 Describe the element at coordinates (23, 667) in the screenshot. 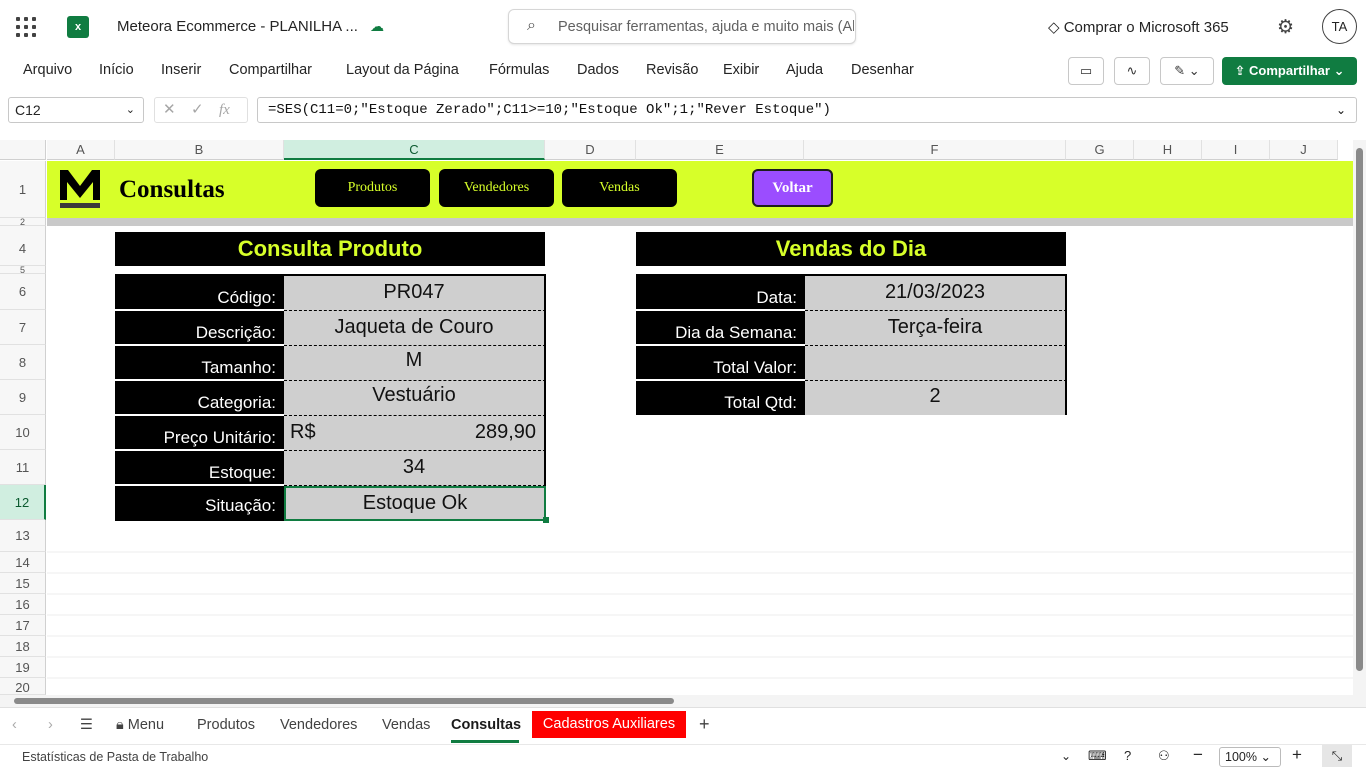

I see `row-header-19: 19` at that location.